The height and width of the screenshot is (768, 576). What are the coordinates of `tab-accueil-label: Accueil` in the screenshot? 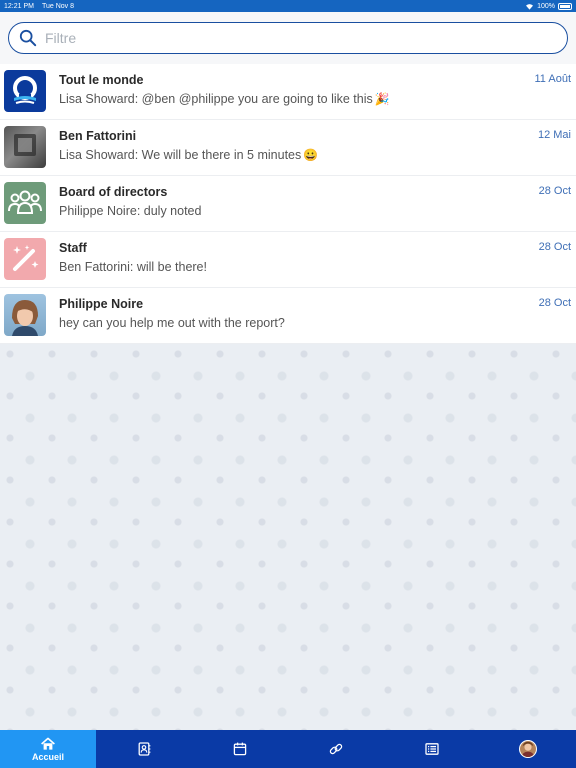 It's located at (47, 757).